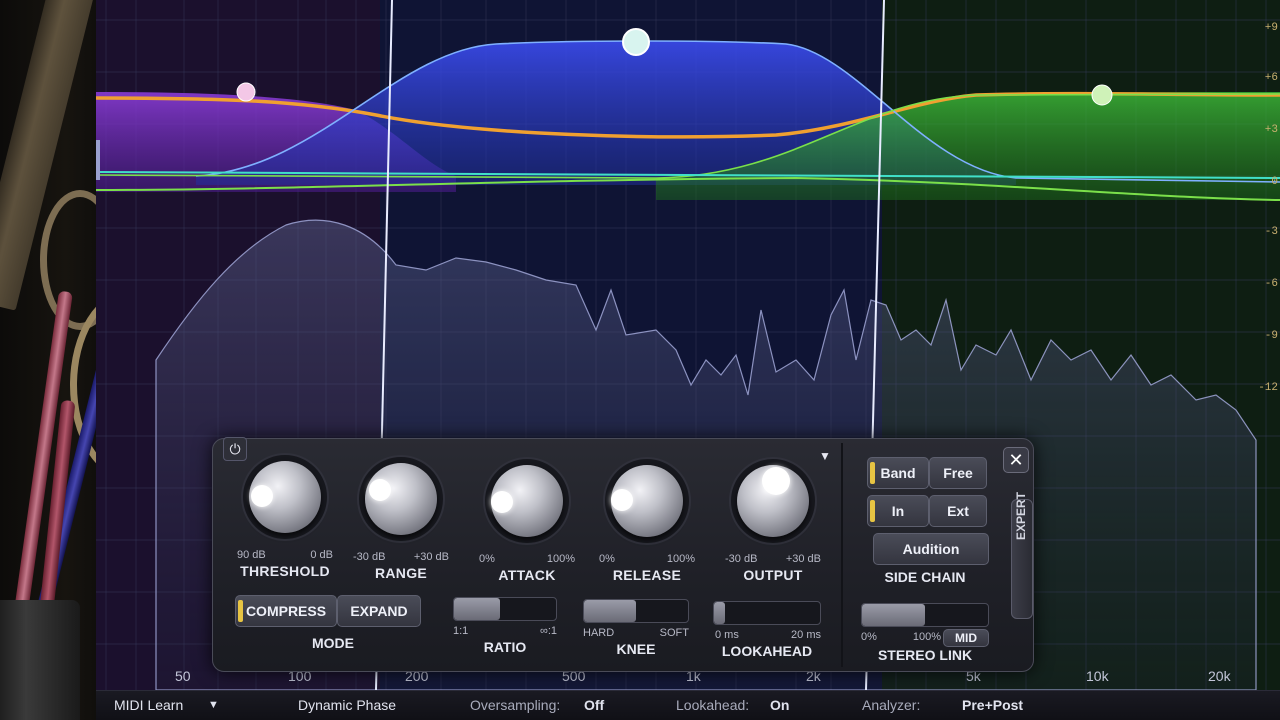  What do you see at coordinates (958, 473) in the screenshot?
I see `free-button: Free` at bounding box center [958, 473].